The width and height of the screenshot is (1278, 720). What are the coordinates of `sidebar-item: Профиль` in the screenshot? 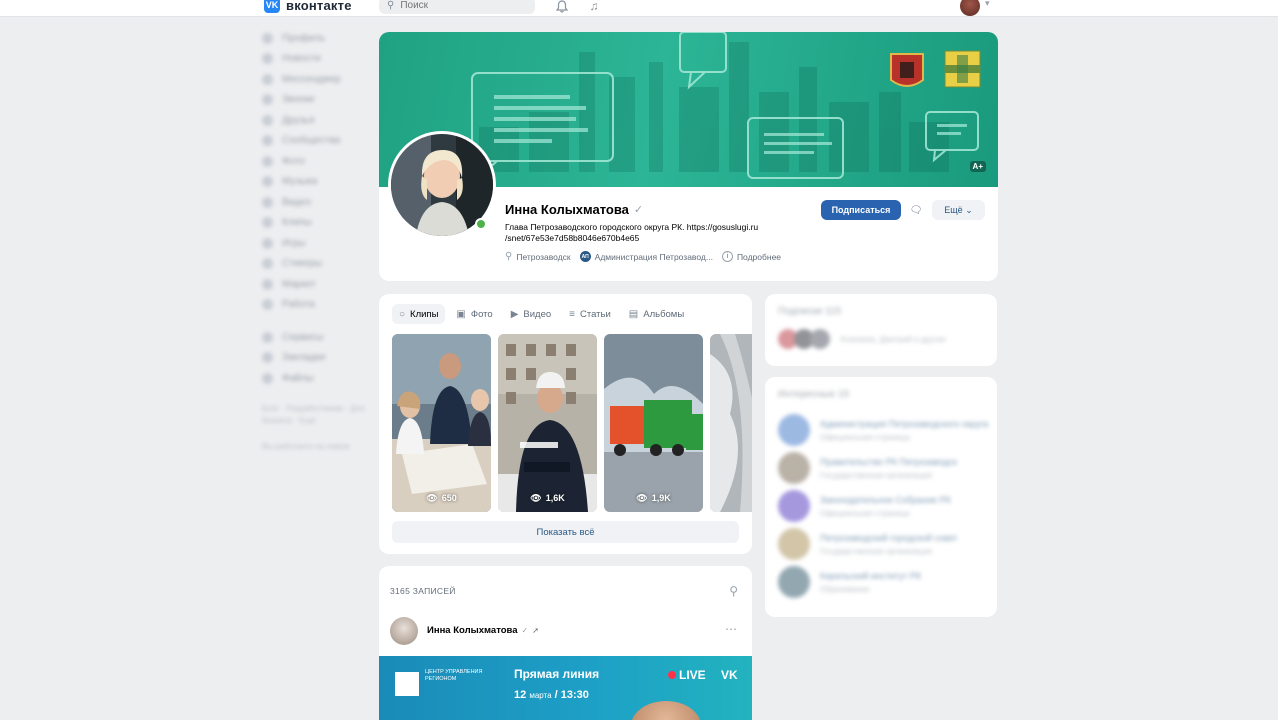 It's located at (318, 38).